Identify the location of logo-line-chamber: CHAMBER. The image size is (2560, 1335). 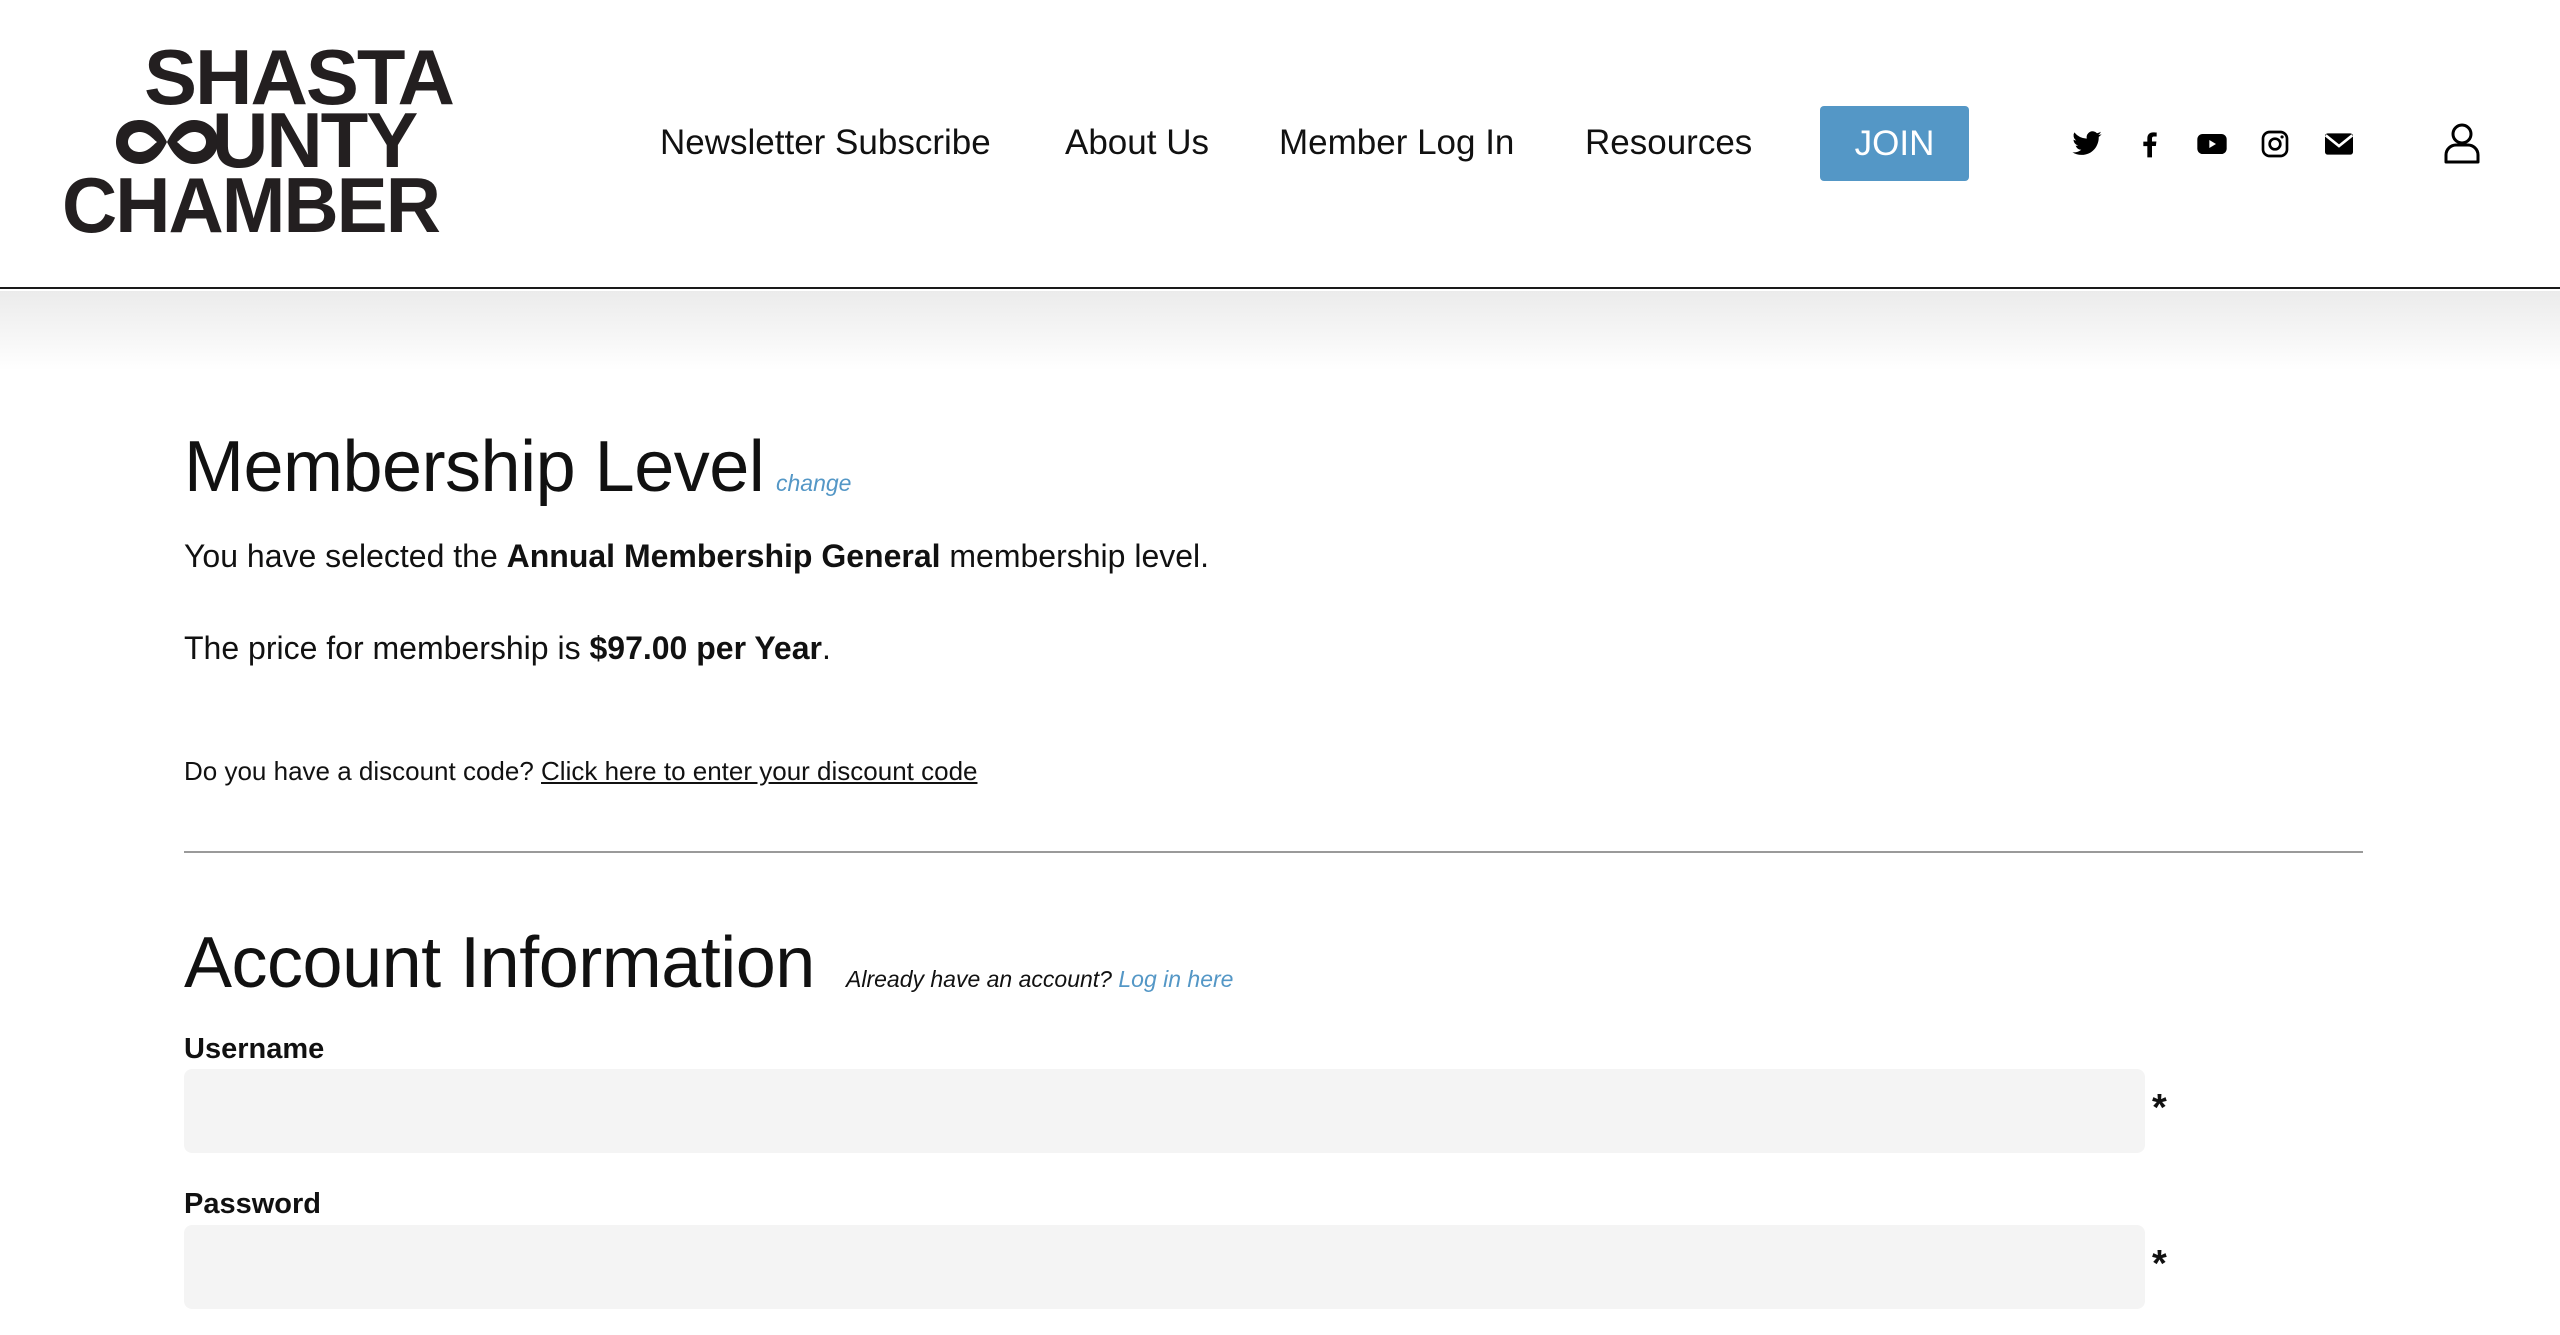
(251, 205).